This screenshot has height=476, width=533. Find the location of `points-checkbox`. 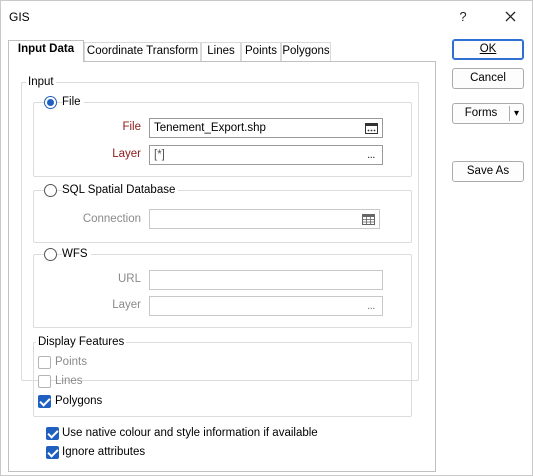

points-checkbox is located at coordinates (44, 362).